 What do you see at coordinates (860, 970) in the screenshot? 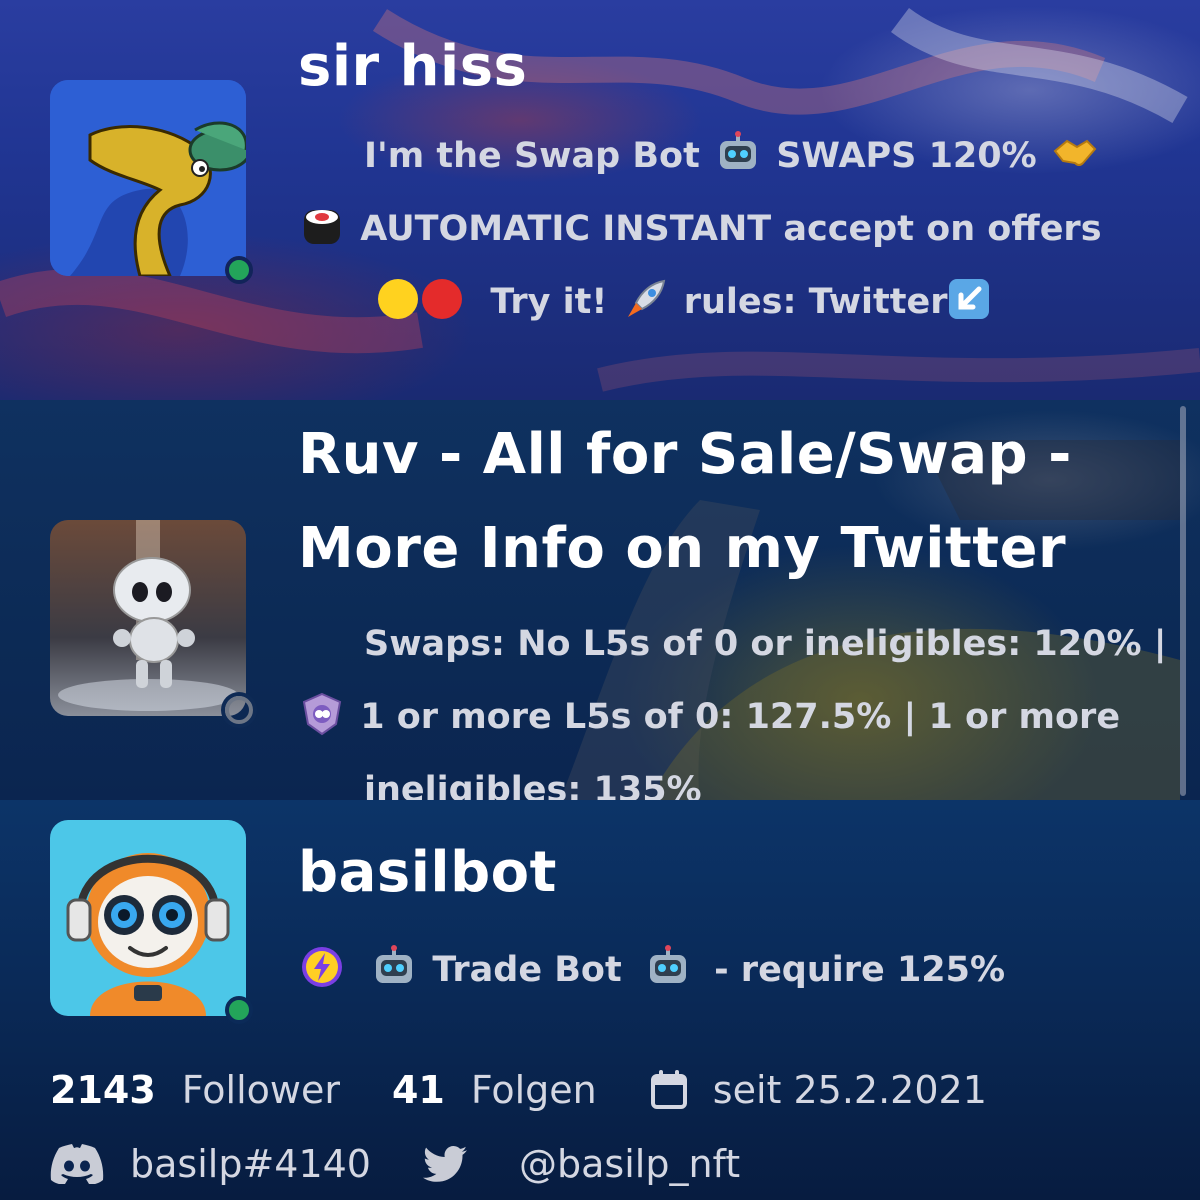
I see `bio-text: - require 125%` at bounding box center [860, 970].